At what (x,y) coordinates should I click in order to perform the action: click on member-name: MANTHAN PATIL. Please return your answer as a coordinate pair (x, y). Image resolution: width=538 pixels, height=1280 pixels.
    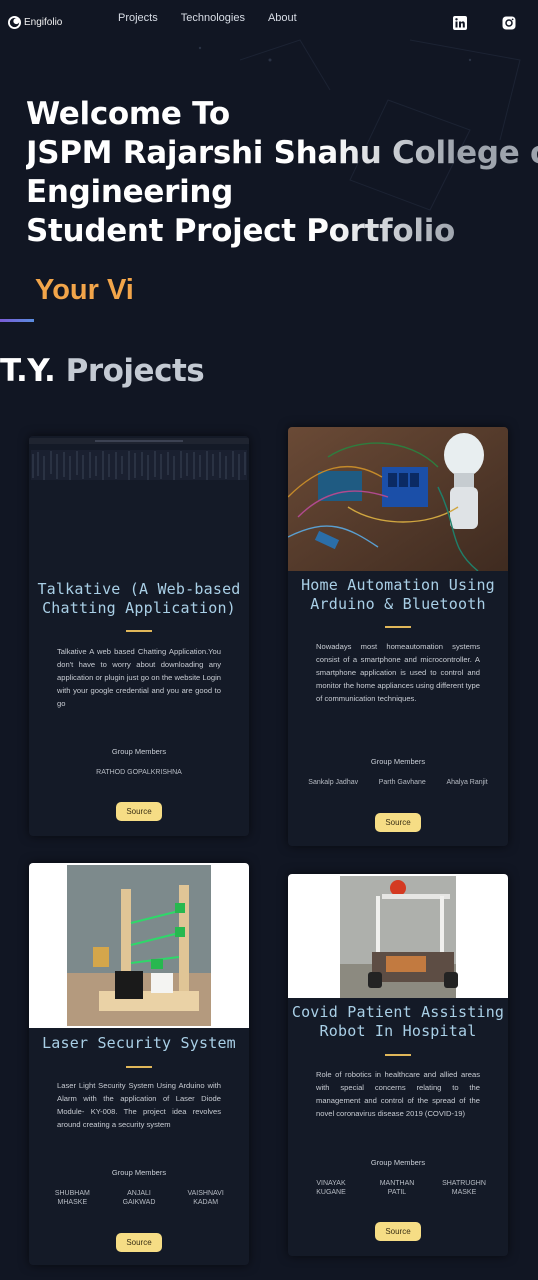
    Looking at the image, I should click on (397, 1188).